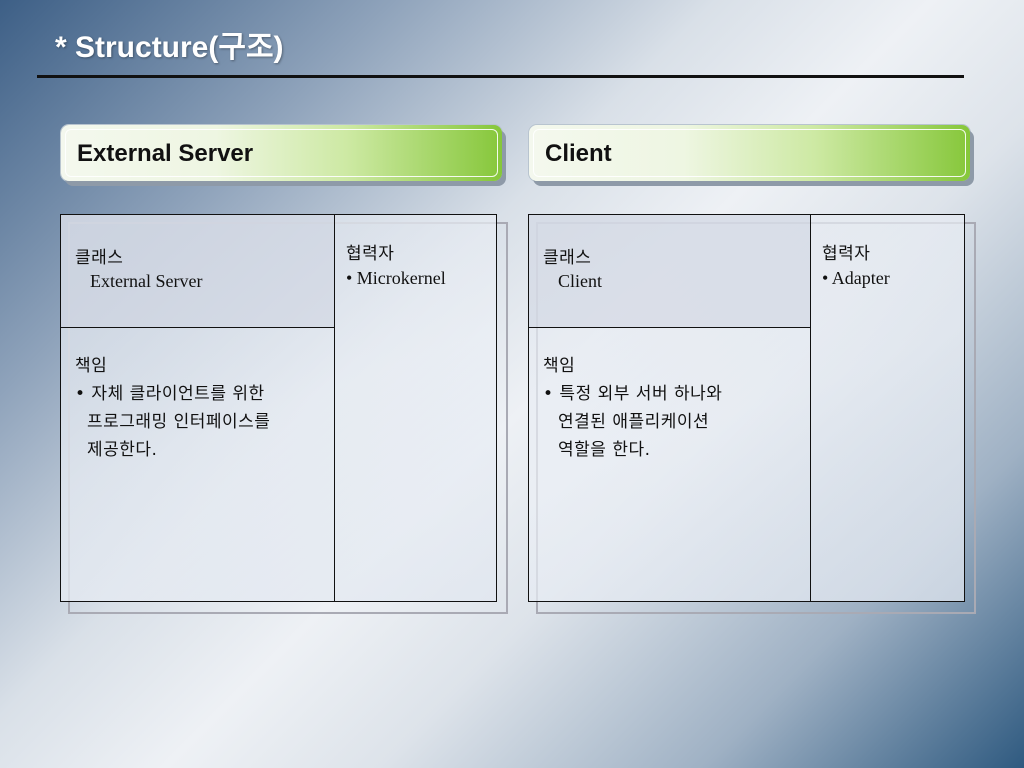 The width and height of the screenshot is (1024, 768). Describe the element at coordinates (887, 408) in the screenshot. I see `collaborator-cell: 협력자 • Adapter` at that location.